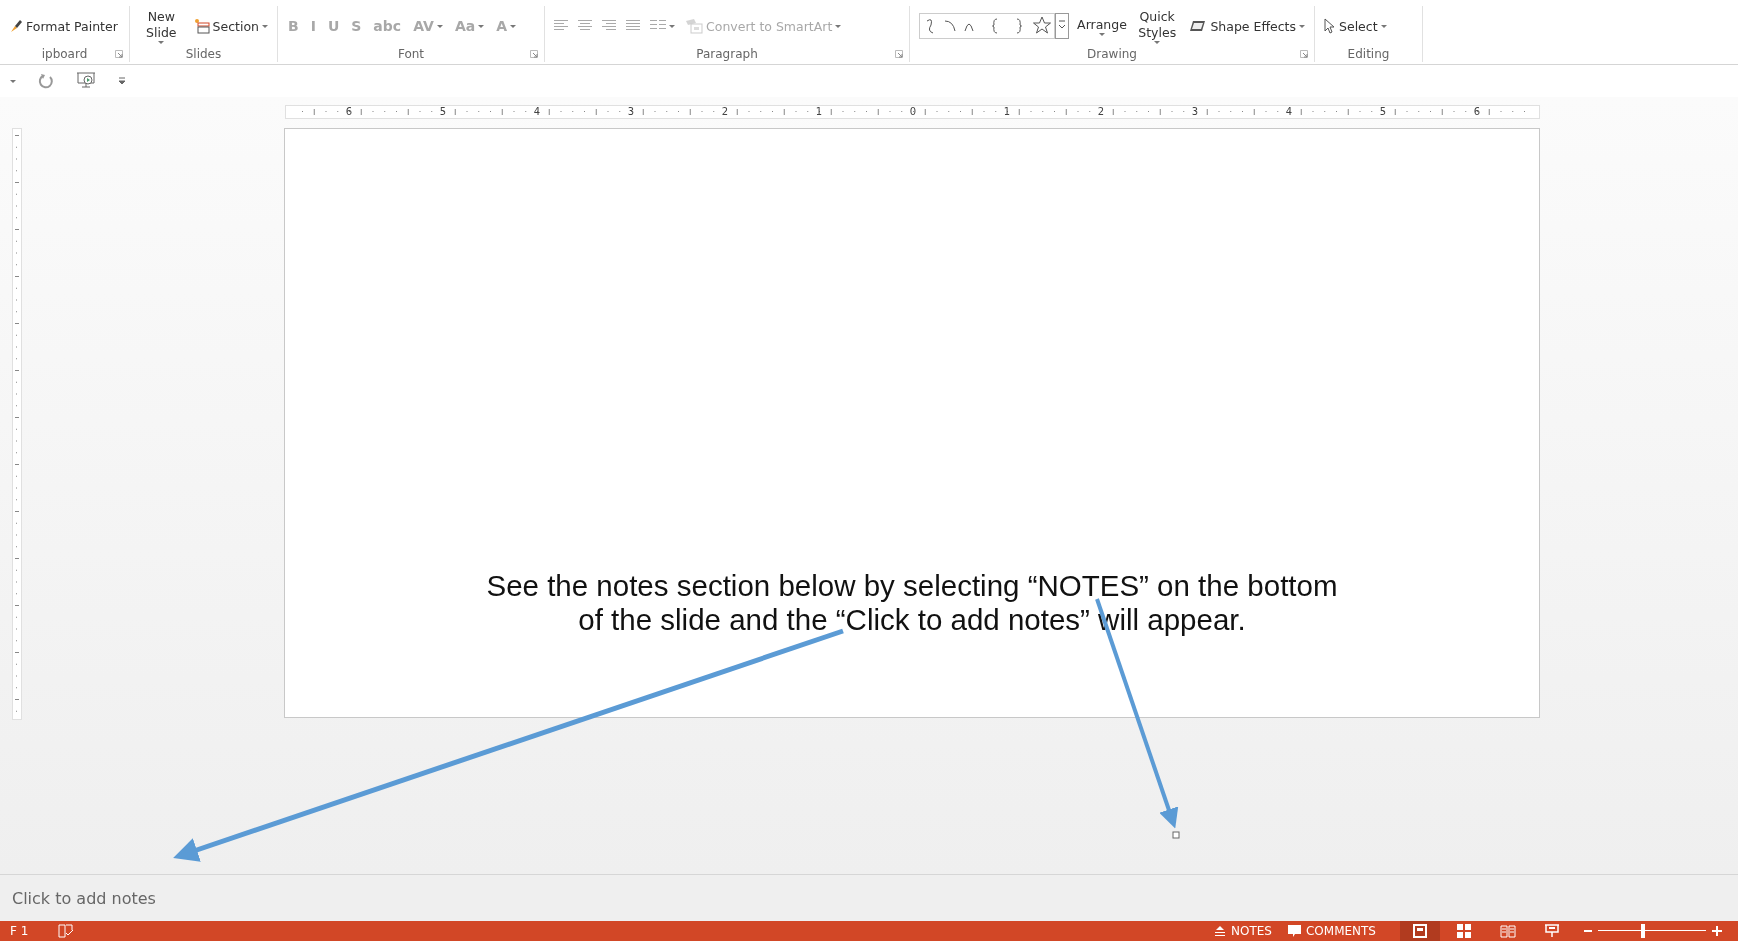  What do you see at coordinates (1243, 931) in the screenshot?
I see `notes-button: NOTES` at bounding box center [1243, 931].